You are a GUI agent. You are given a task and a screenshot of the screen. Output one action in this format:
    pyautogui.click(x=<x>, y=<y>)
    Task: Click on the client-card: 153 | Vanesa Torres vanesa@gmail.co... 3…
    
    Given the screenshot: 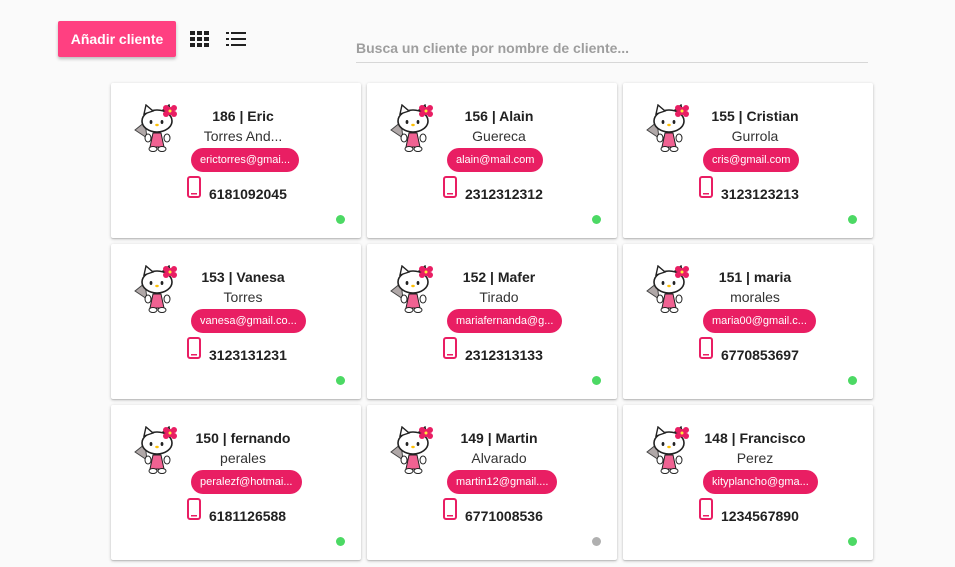 What is the action you would take?
    pyautogui.click(x=236, y=321)
    